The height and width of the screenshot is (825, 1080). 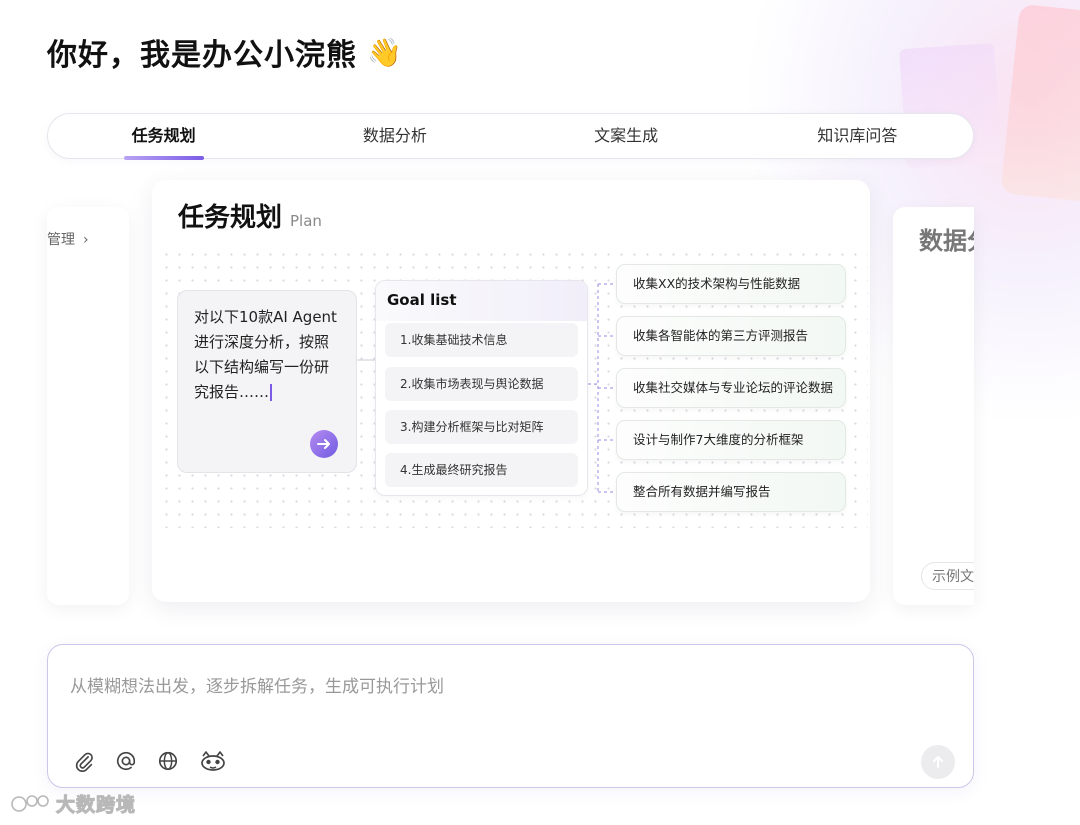 I want to click on previous-card-label: 管理 ›, so click(x=68, y=240).